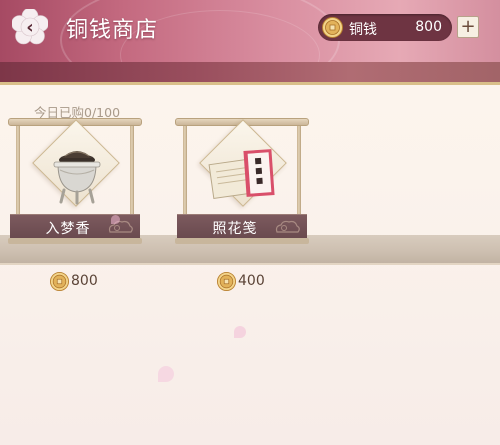 The height and width of the screenshot is (445, 500). I want to click on currency-display: 铜钱 800, so click(385, 27).